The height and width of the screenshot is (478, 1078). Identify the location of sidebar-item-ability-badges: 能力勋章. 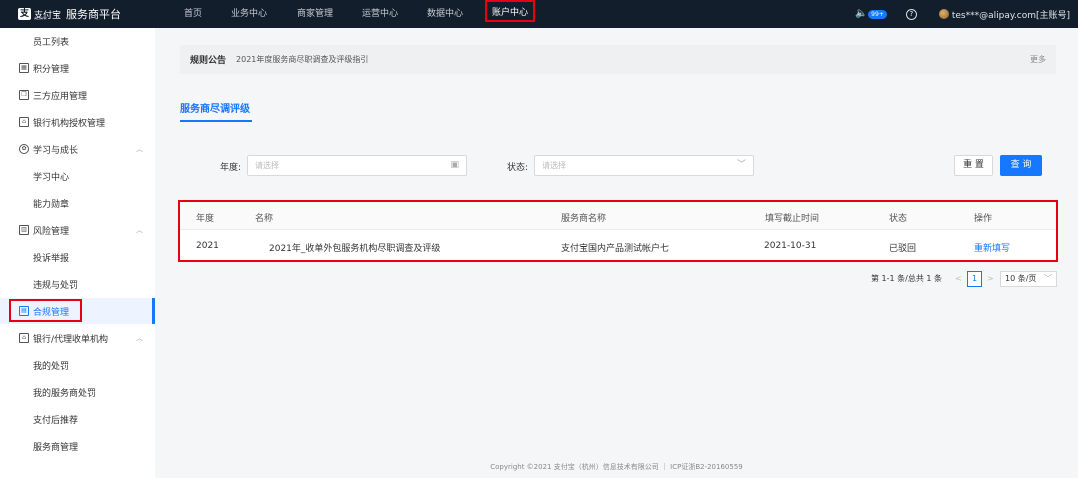
(77, 203).